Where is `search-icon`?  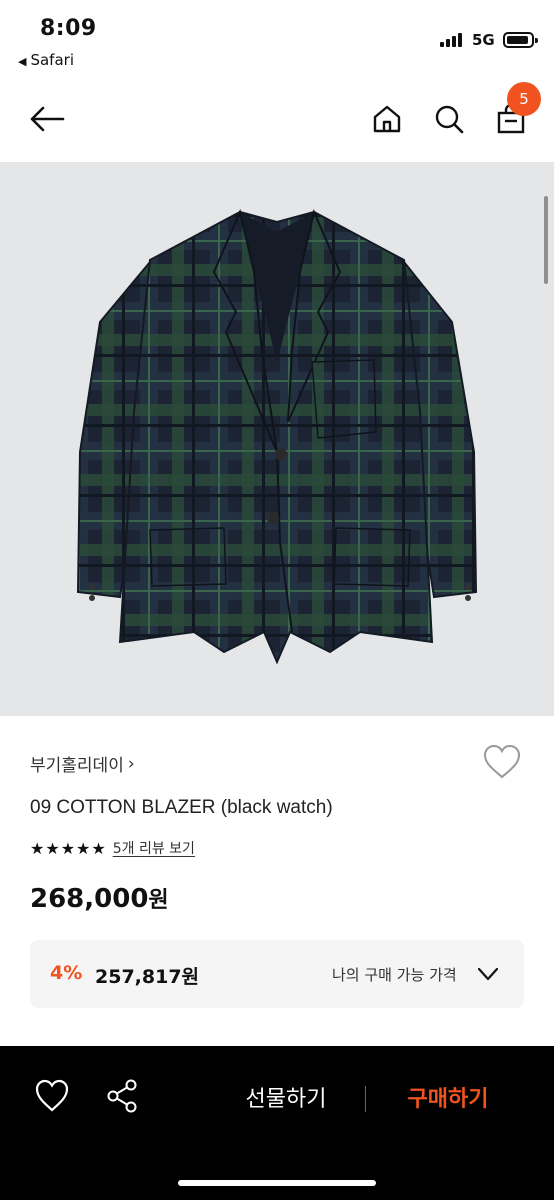 search-icon is located at coordinates (449, 119).